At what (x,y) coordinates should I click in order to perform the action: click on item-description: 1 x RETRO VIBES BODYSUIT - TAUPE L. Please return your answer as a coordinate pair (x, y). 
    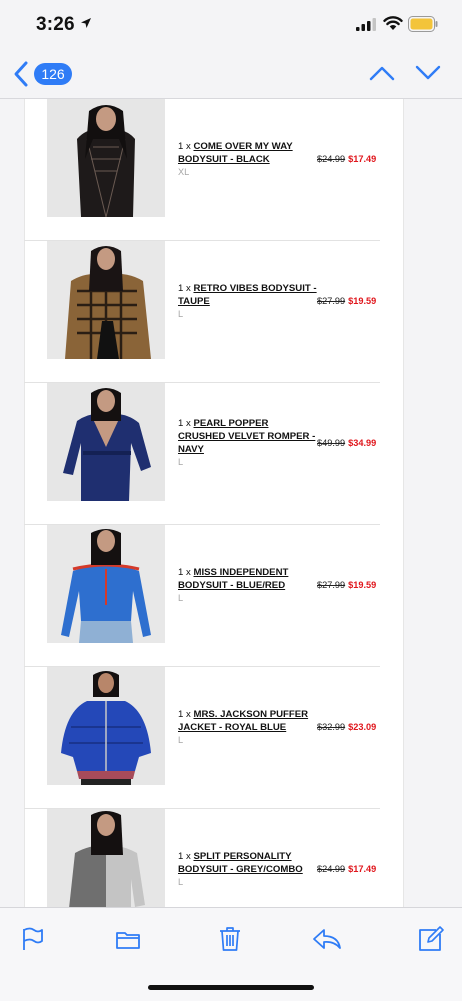
    Looking at the image, I should click on (248, 301).